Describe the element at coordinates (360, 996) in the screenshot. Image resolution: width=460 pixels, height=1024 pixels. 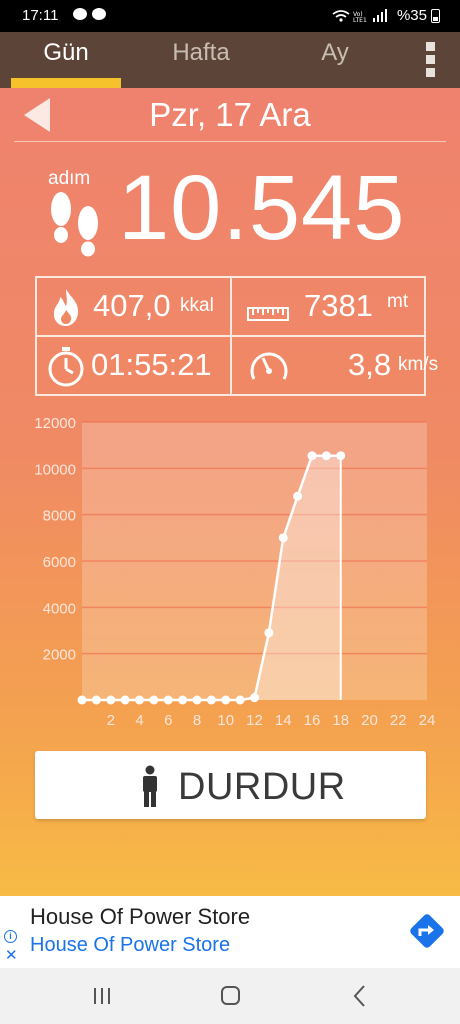
I see `back-icon` at that location.